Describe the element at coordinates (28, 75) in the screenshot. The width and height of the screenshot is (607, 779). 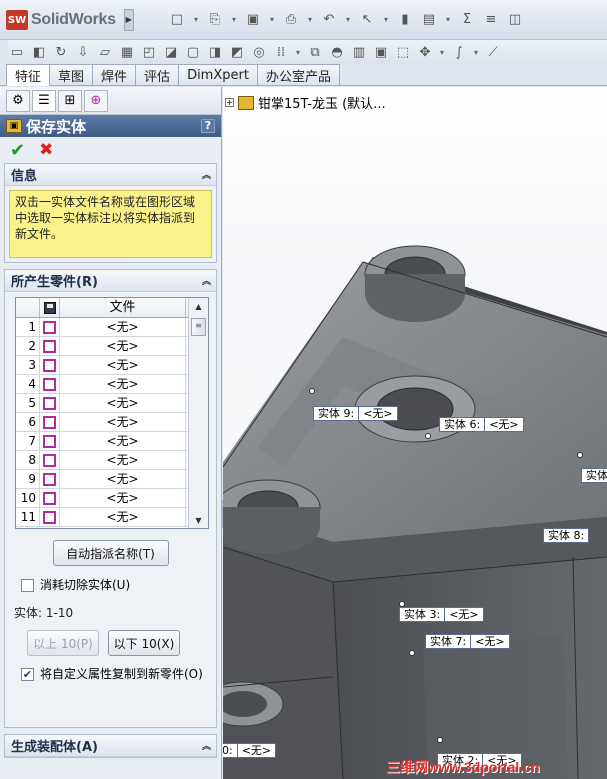
I see `tab-features: 特征` at that location.